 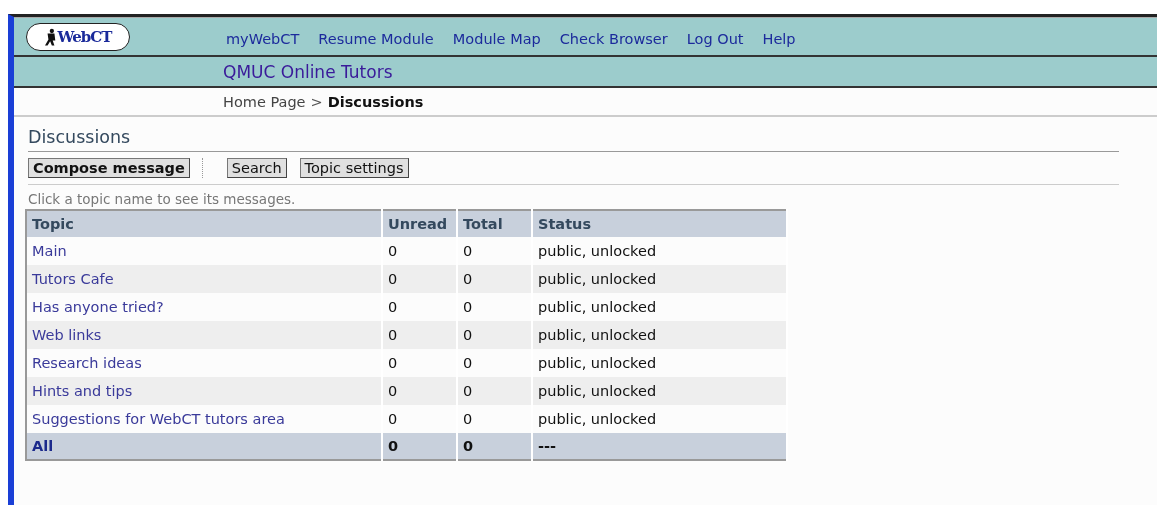 What do you see at coordinates (659, 446) in the screenshot?
I see `table-cell: ---` at bounding box center [659, 446].